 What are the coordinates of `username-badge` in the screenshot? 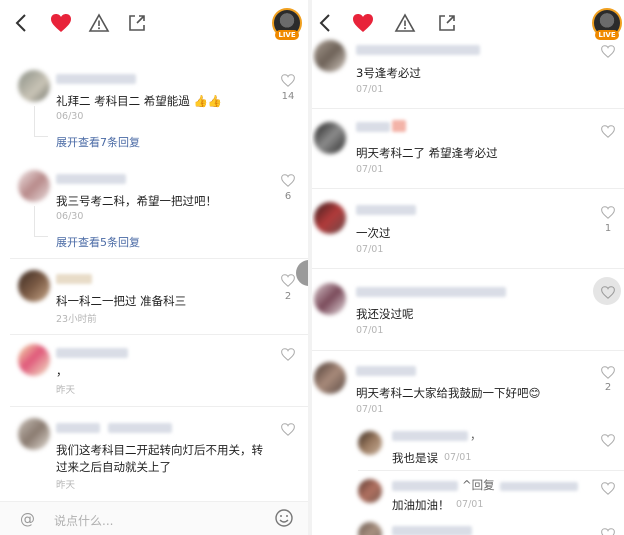 It's located at (399, 126).